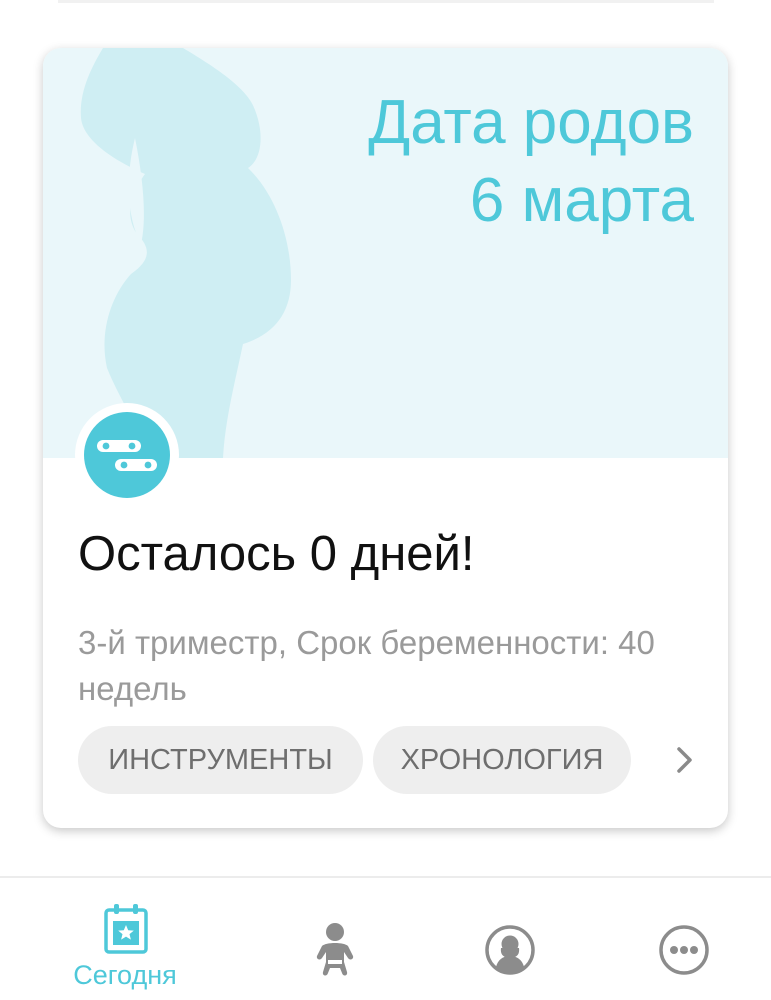 Image resolution: width=771 pixels, height=1000 pixels. Describe the element at coordinates (126, 929) in the screenshot. I see `calendar-star-icon` at that location.